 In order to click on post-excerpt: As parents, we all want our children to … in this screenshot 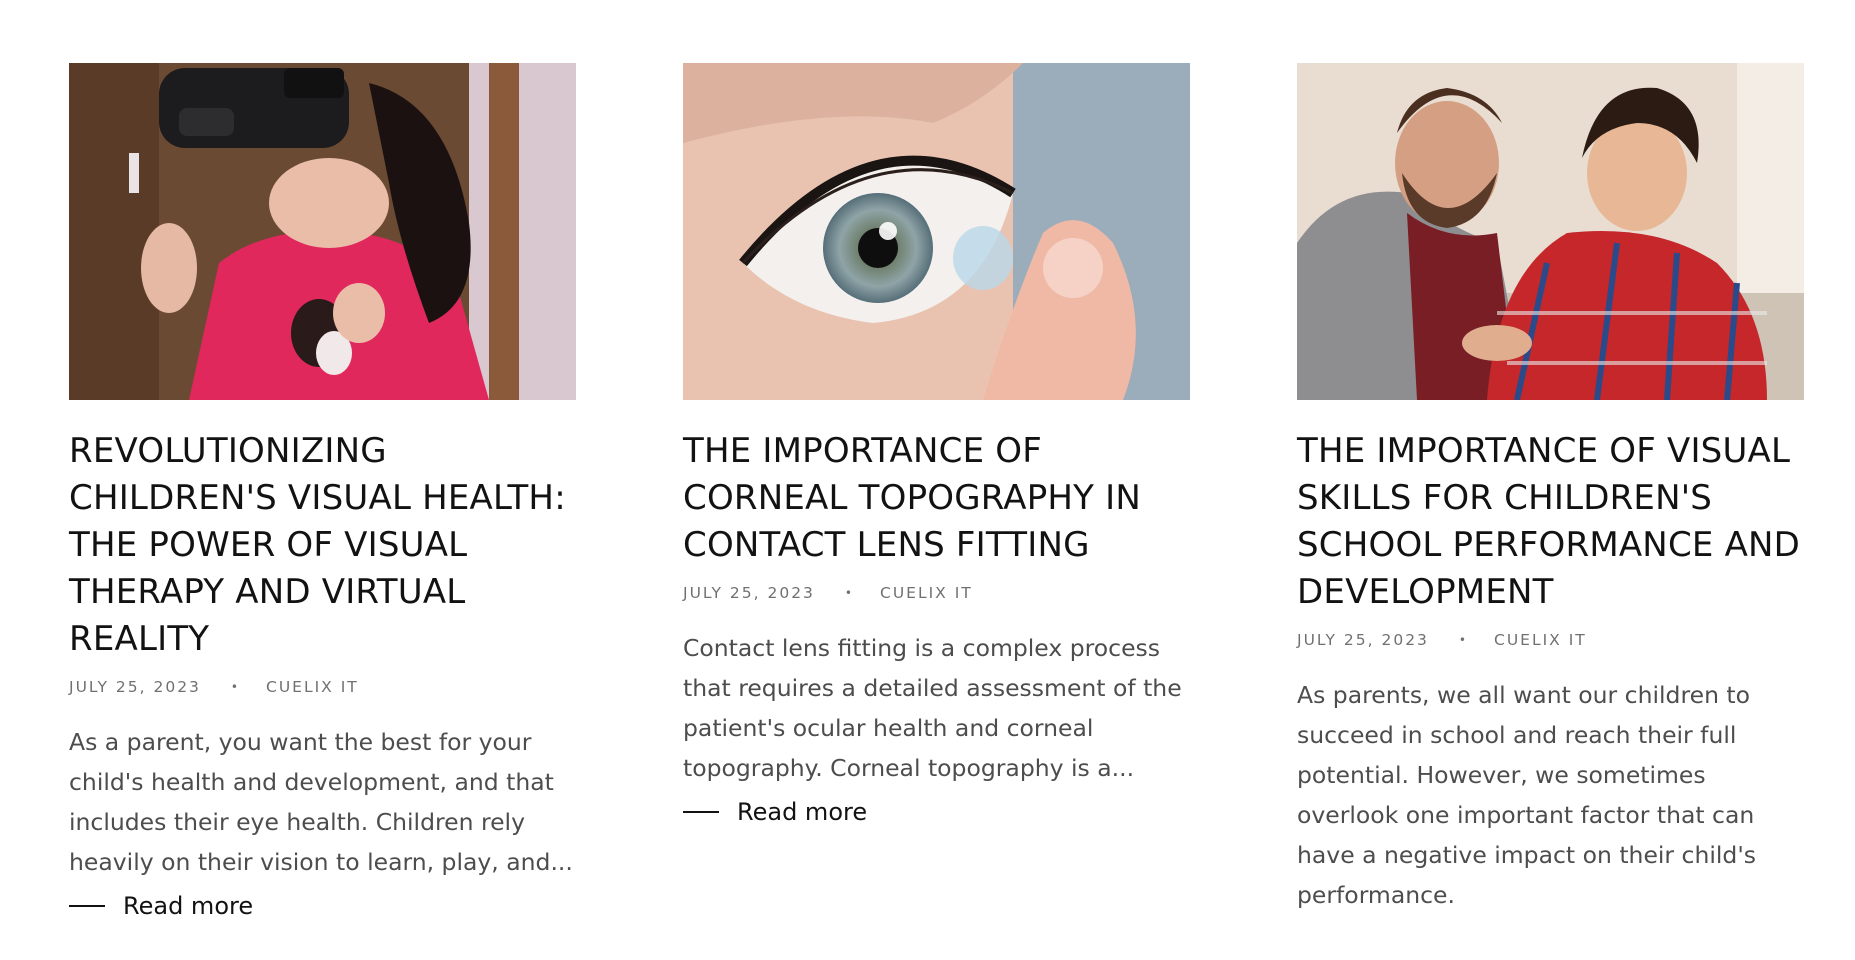, I will do `click(1527, 795)`.